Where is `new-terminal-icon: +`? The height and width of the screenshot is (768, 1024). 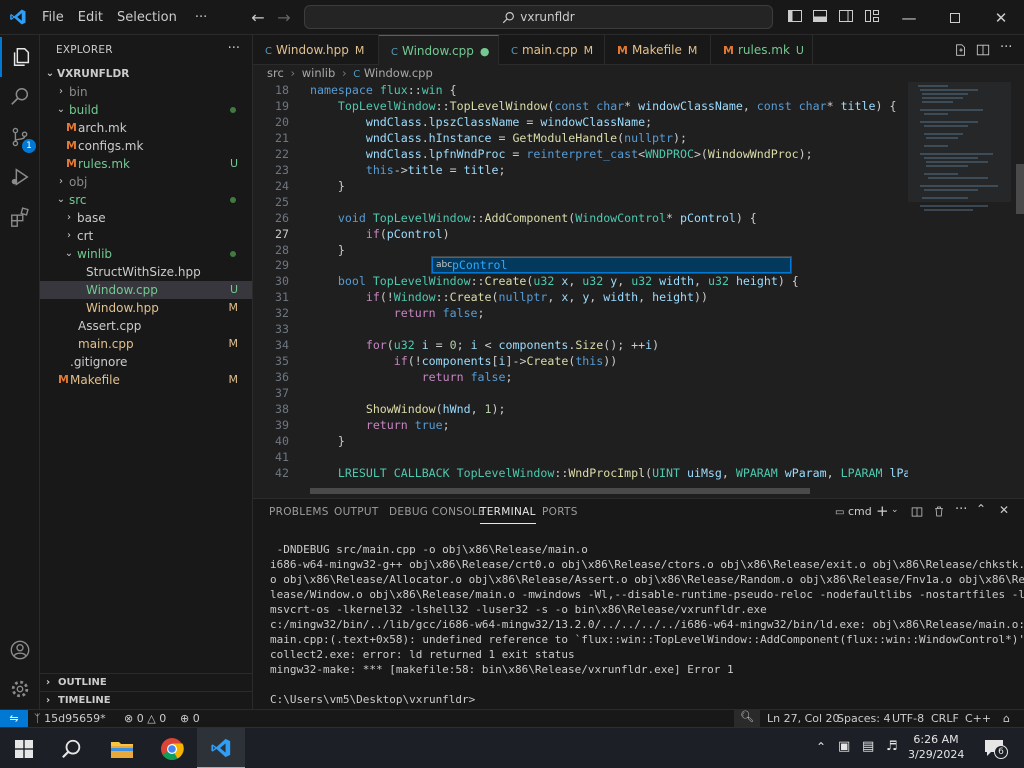 new-terminal-icon: + is located at coordinates (882, 511).